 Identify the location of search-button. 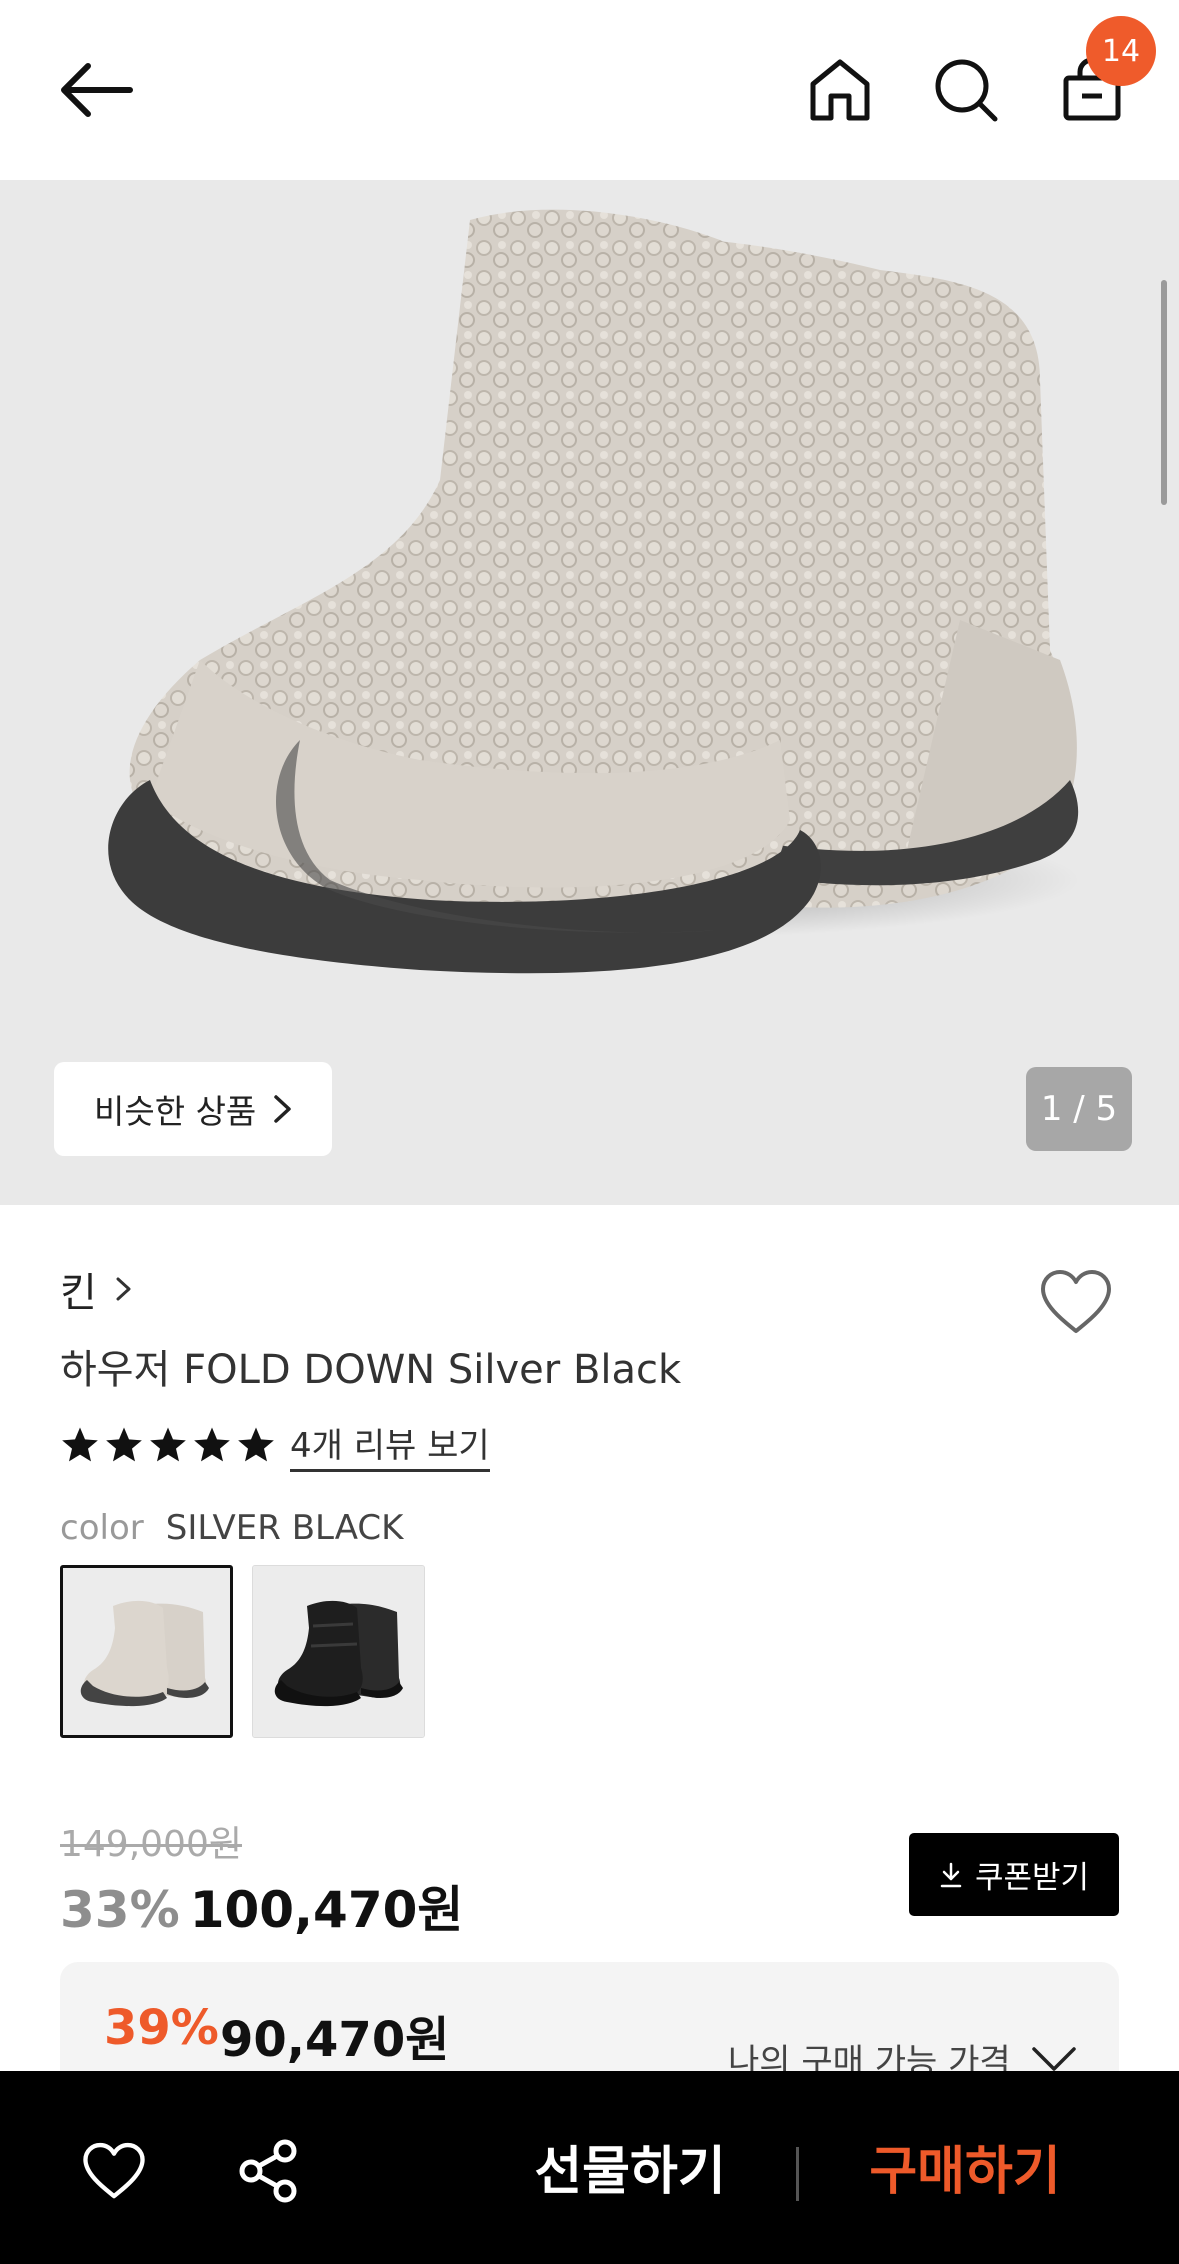
(966, 90).